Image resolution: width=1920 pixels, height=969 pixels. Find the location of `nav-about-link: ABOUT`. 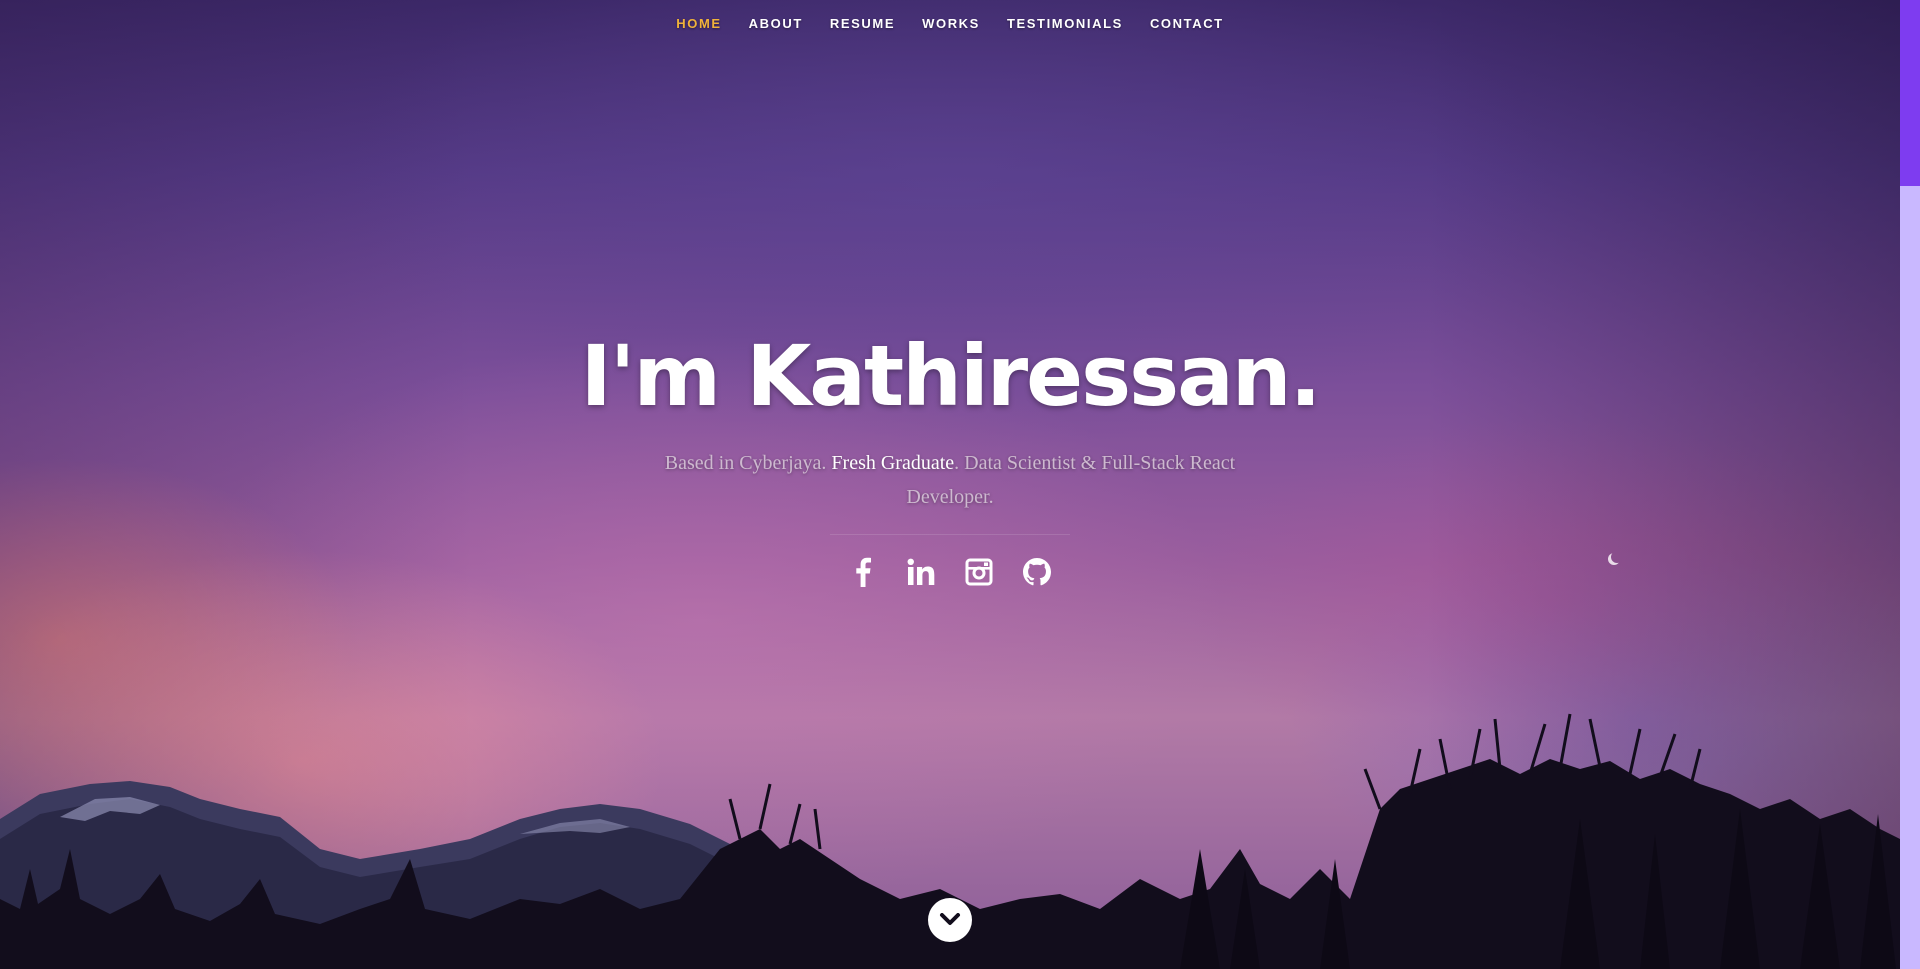

nav-about-link: ABOUT is located at coordinates (776, 23).